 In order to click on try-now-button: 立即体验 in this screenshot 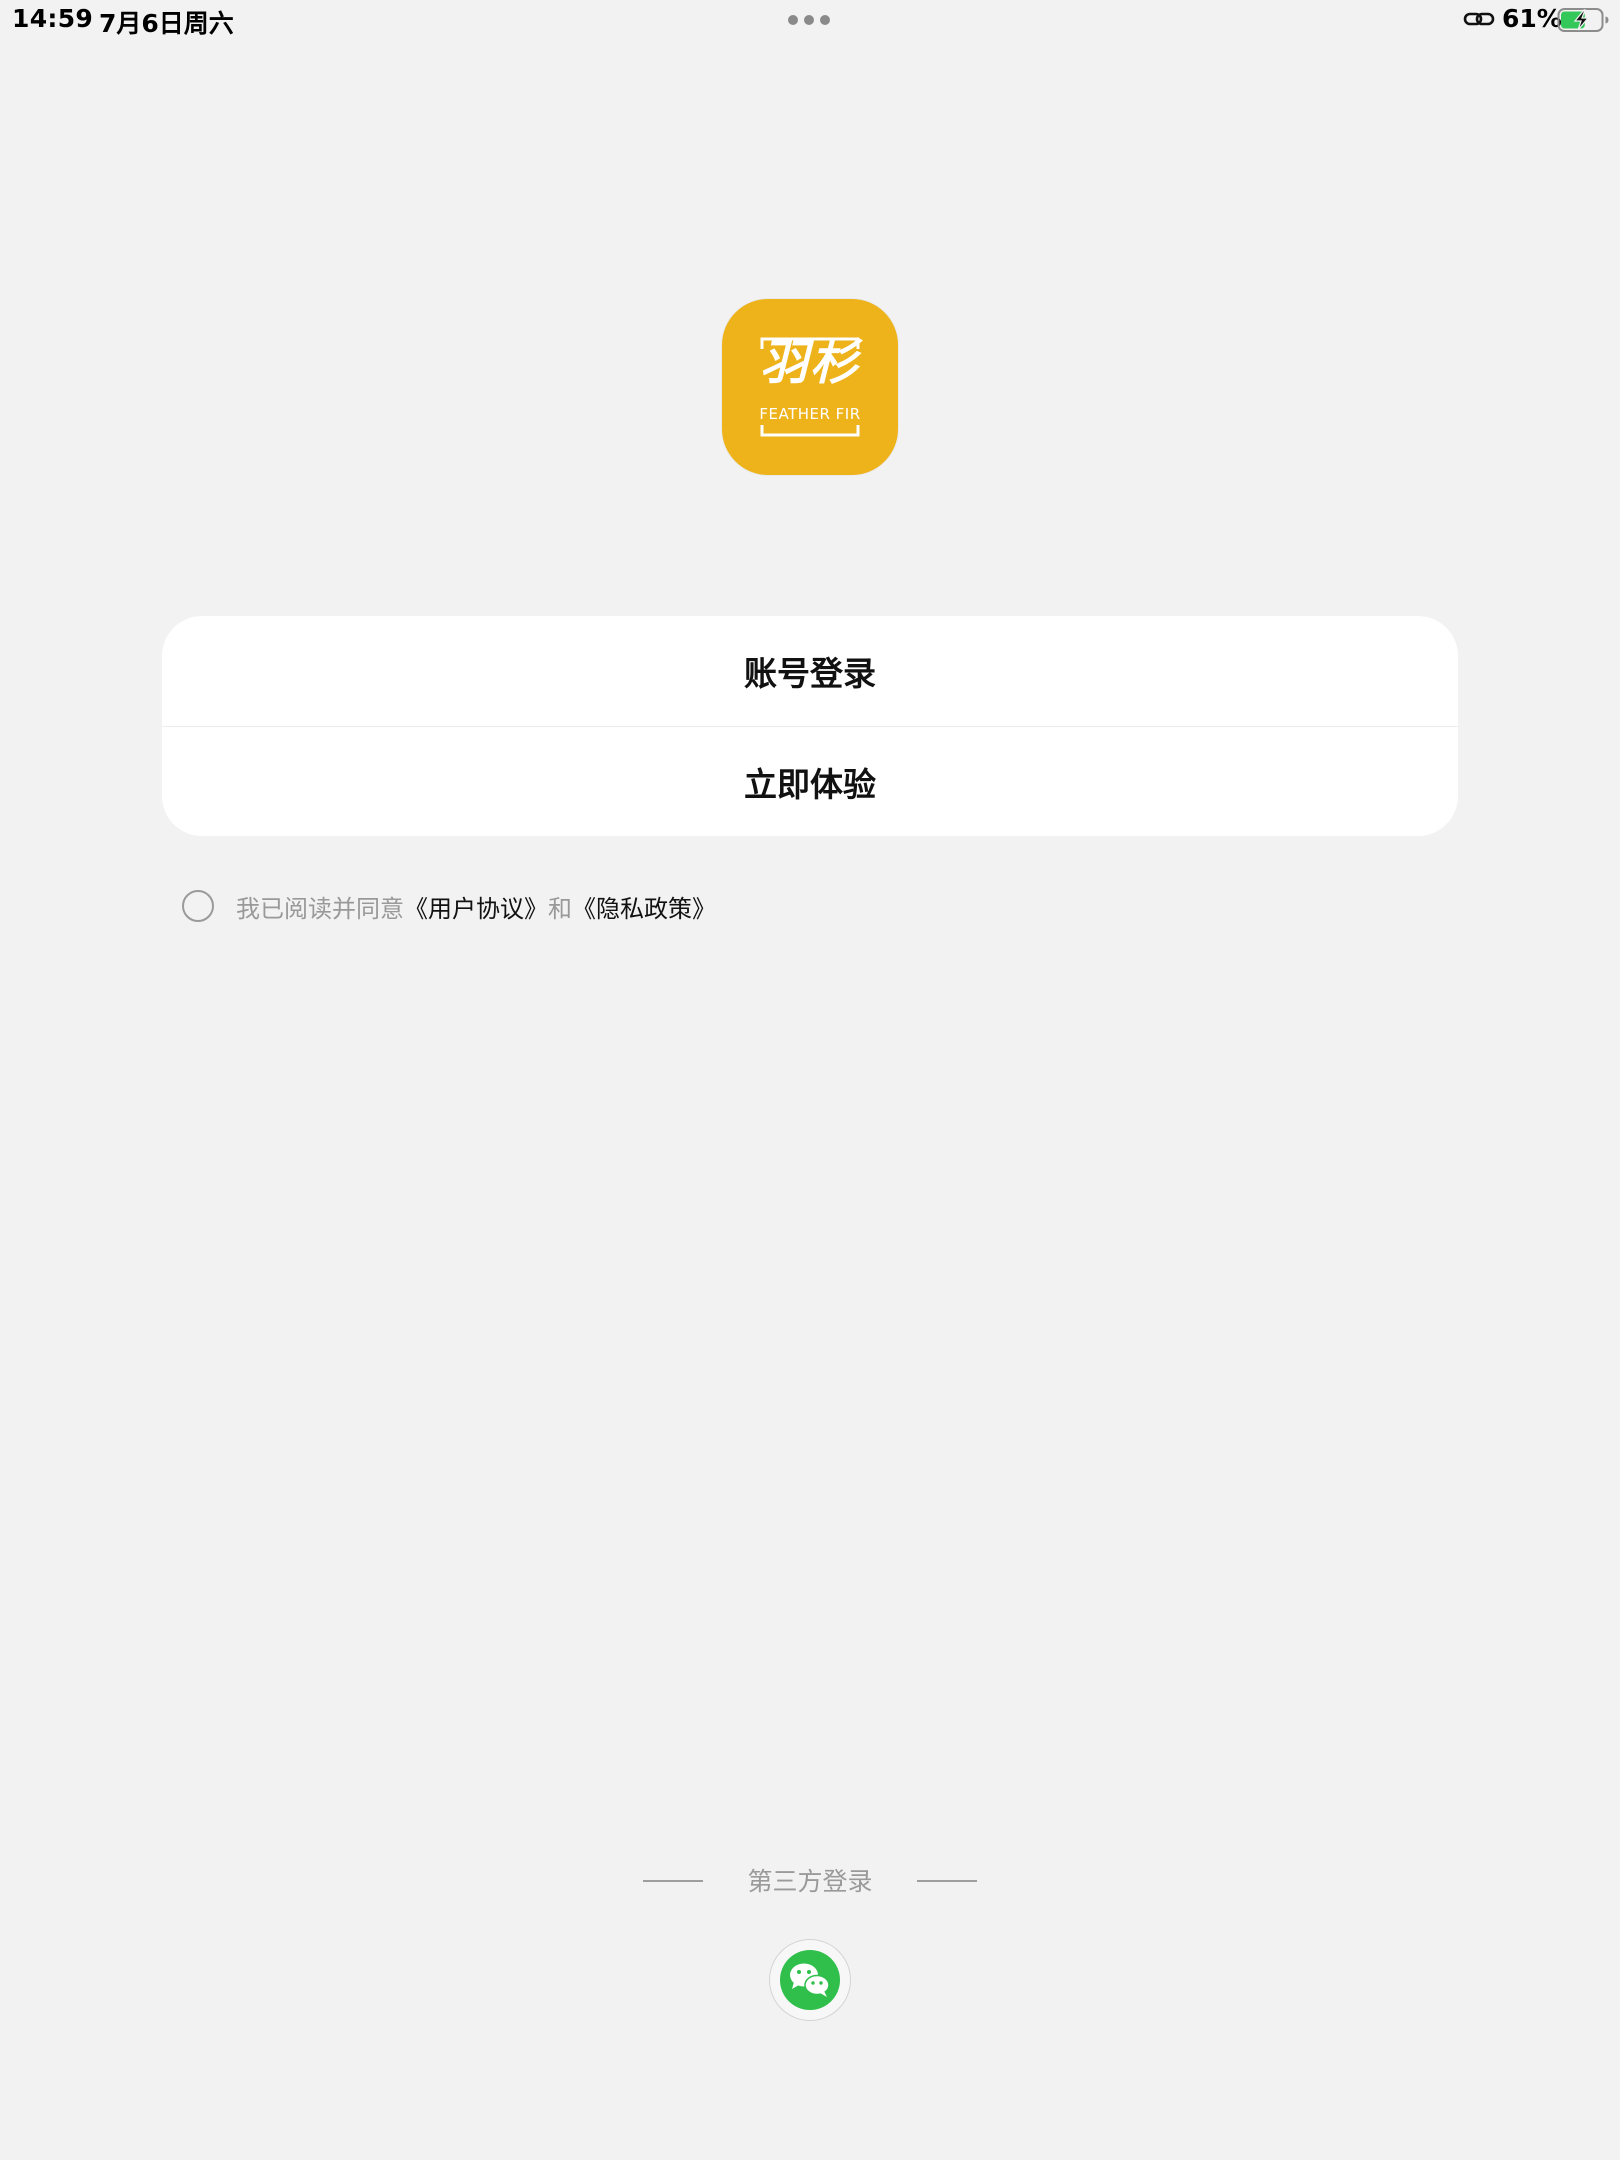, I will do `click(810, 781)`.